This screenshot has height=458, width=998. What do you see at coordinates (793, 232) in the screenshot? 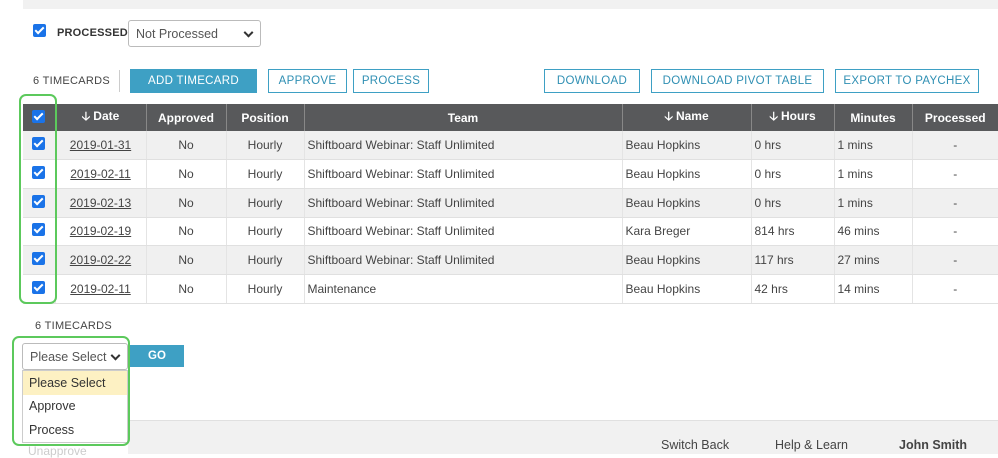
I see `hours-cell: 814 hrs` at bounding box center [793, 232].